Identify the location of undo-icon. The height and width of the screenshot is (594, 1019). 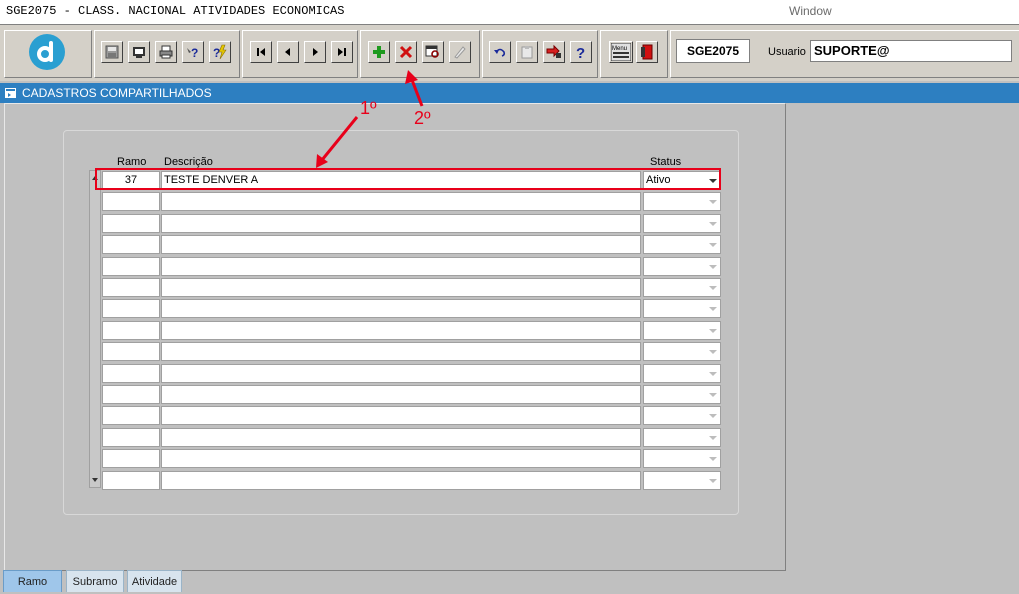
(500, 52).